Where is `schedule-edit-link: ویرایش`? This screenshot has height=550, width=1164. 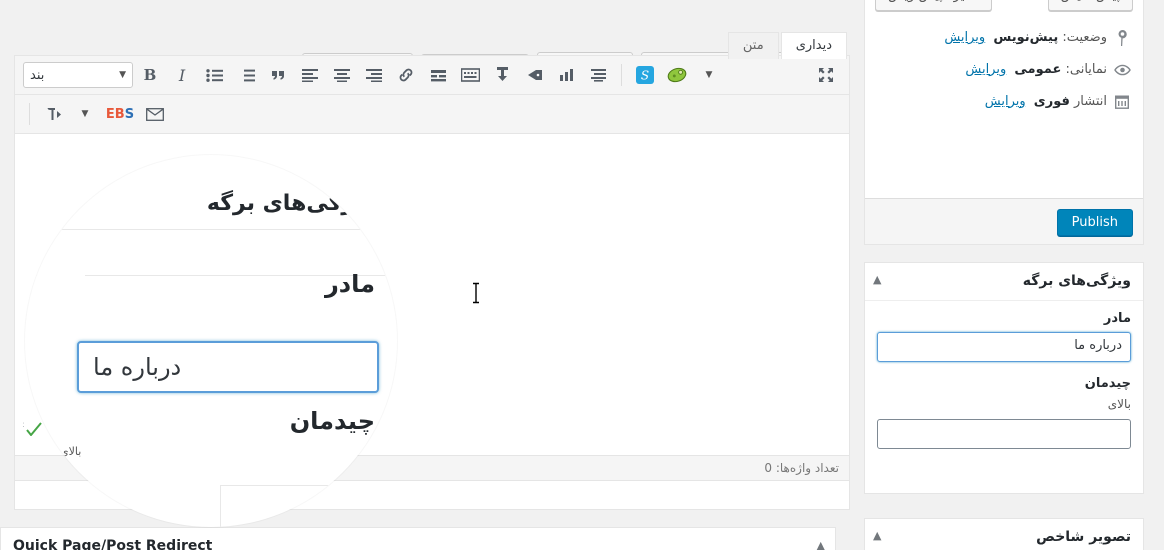 schedule-edit-link: ویرایش is located at coordinates (1005, 101).